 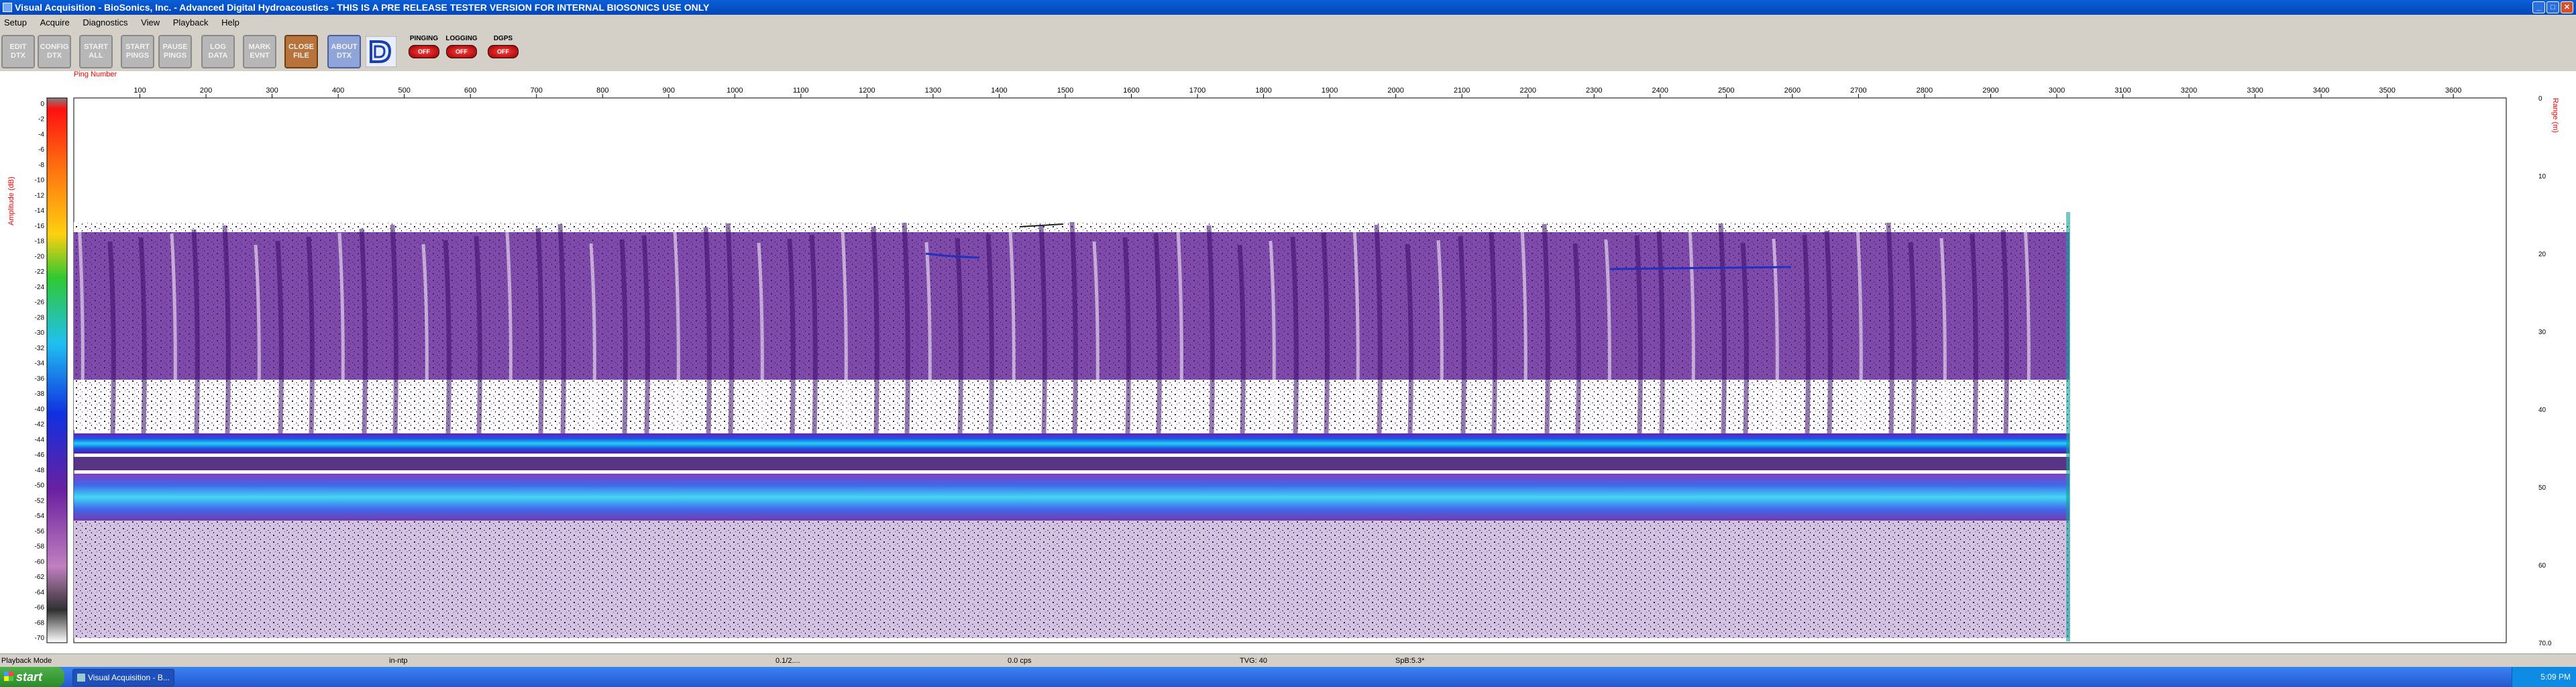 I want to click on x-tick-label: 1700, so click(x=1197, y=91).